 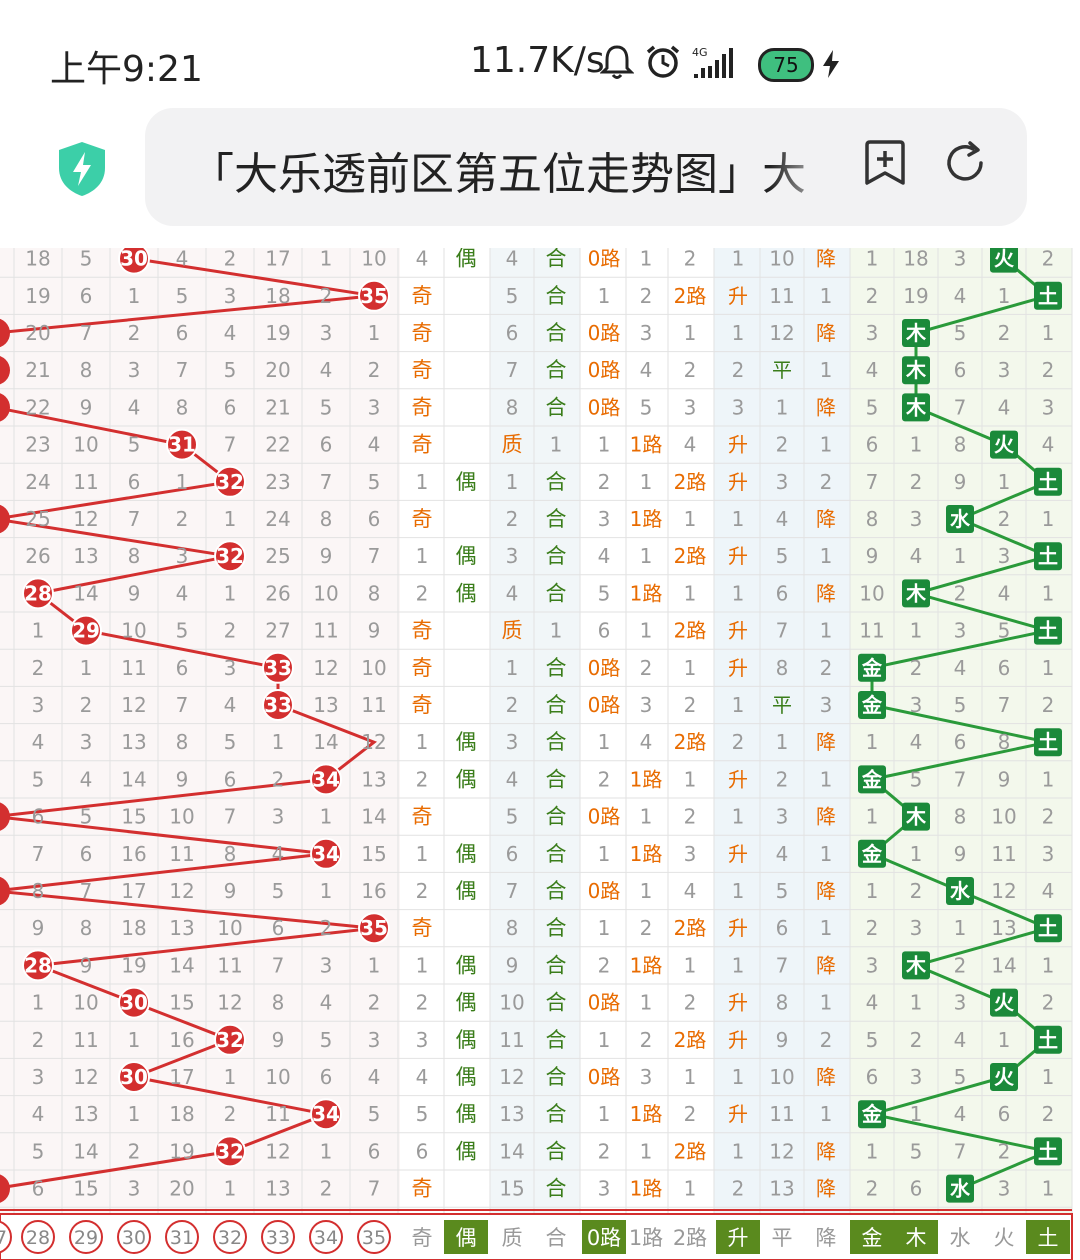 What do you see at coordinates (422, 519) in the screenshot?
I see `odd-marker: 奇` at bounding box center [422, 519].